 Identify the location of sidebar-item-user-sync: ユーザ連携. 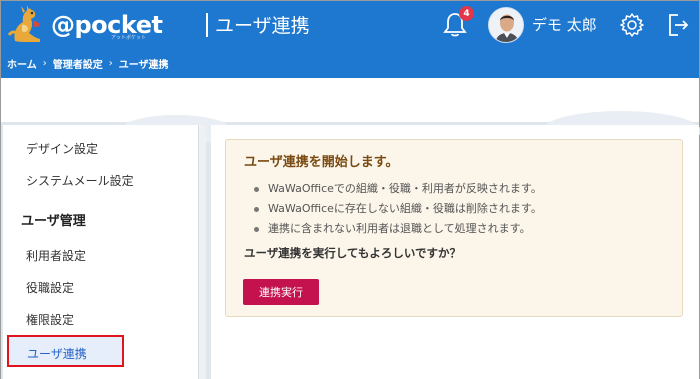
(65, 351).